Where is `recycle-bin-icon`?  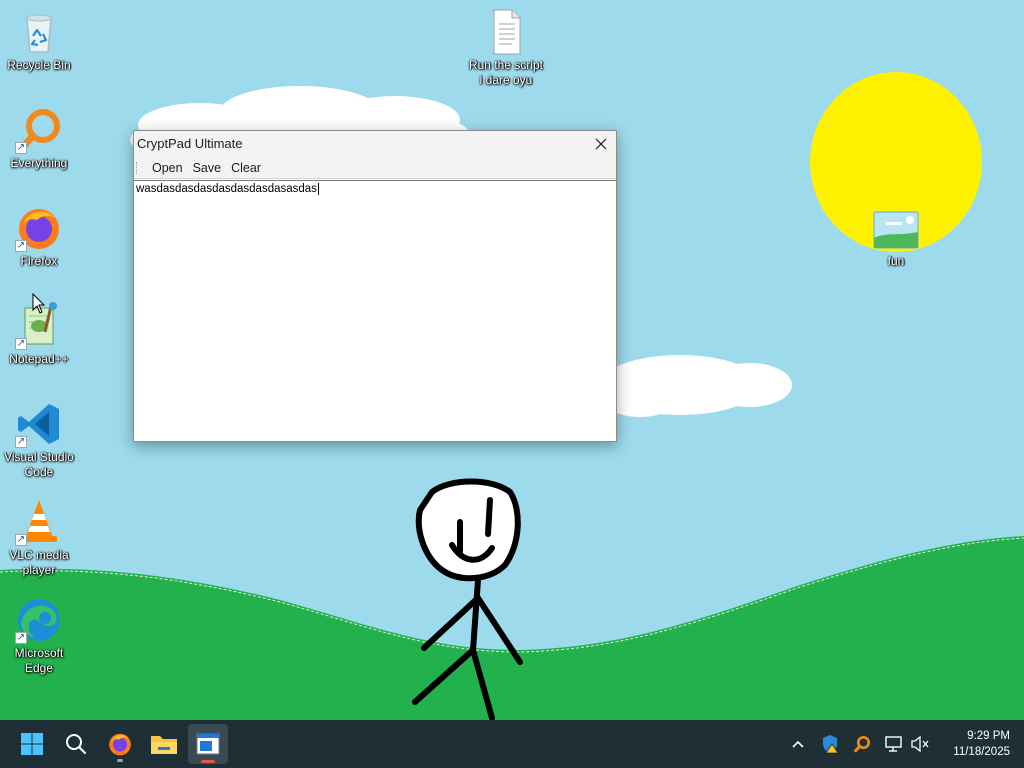
recycle-bin-icon is located at coordinates (39, 32).